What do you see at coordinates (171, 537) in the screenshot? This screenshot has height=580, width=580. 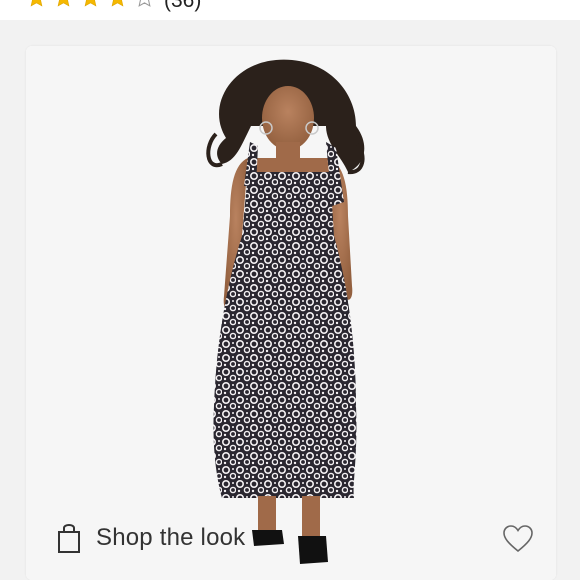 I see `shop-the-look-label: Shop the look` at bounding box center [171, 537].